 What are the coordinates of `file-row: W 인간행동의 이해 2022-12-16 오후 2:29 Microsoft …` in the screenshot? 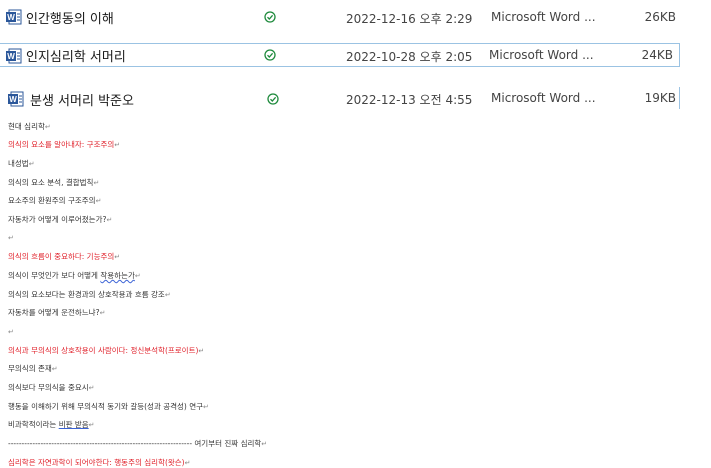 It's located at (340, 18).